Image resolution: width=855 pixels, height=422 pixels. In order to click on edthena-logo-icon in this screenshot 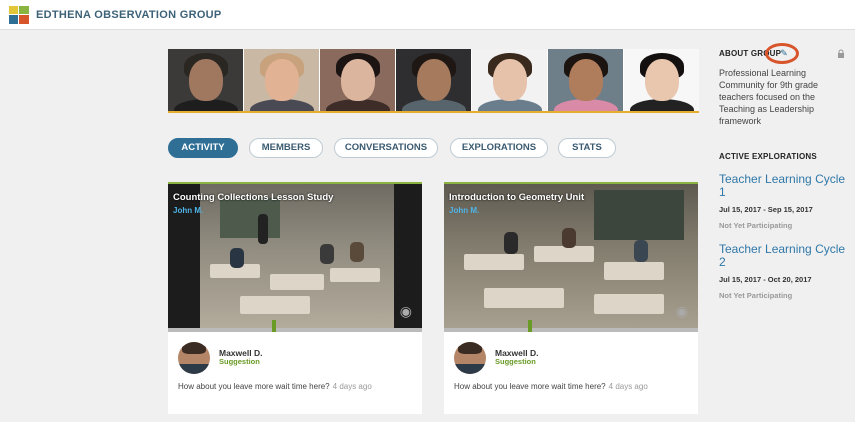, I will do `click(19, 15)`.